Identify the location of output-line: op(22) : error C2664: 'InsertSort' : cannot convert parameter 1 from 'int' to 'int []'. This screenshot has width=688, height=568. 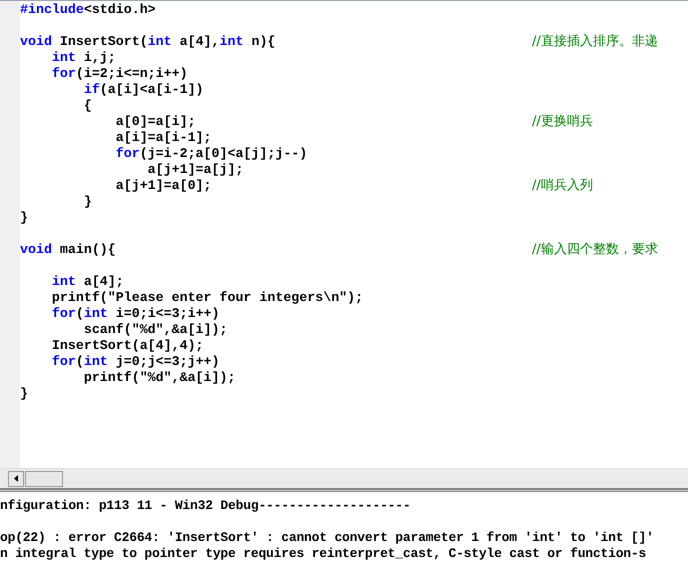
(327, 538).